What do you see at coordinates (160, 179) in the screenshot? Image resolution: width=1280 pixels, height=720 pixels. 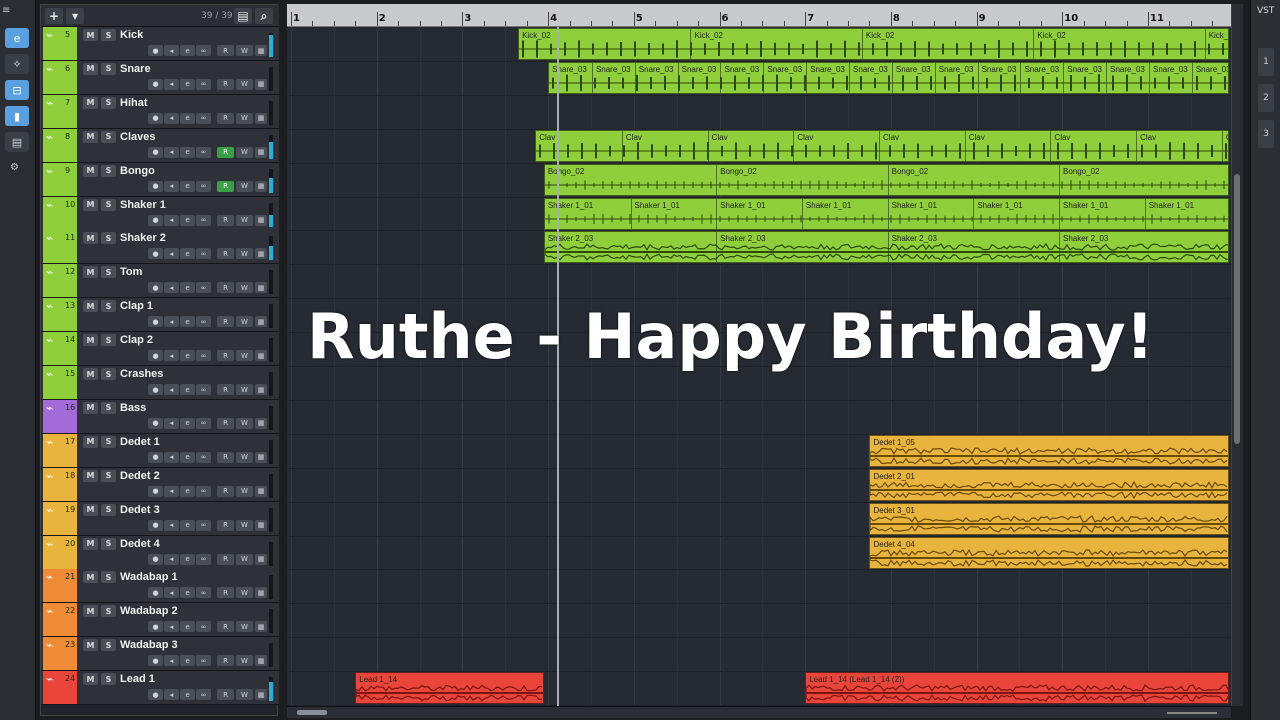 I see `track-row: ⌁ 9 M S Bongo ● ◂ e ∞ R W ▦` at bounding box center [160, 179].